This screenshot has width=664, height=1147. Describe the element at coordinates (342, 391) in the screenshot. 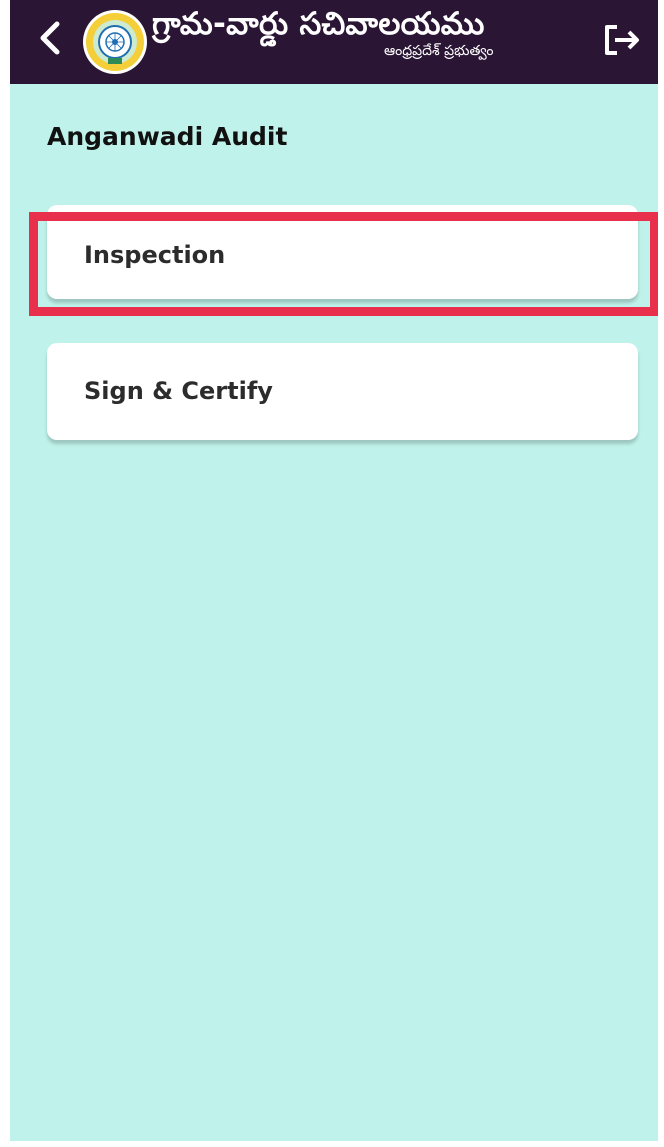

I see `sign-certify-card: Sign & Certify` at that location.